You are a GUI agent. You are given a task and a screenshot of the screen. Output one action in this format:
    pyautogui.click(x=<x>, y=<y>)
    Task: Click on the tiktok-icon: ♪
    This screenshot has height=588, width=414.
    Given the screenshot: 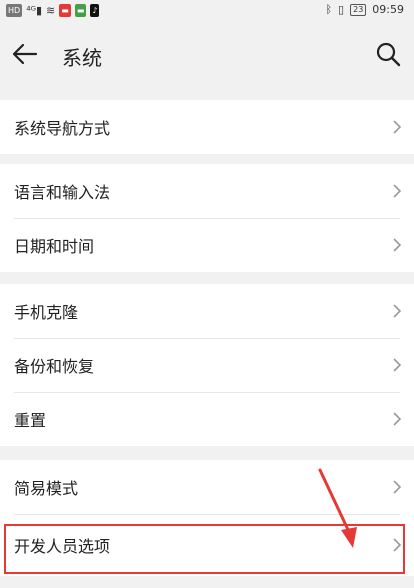 What is the action you would take?
    pyautogui.click(x=95, y=10)
    